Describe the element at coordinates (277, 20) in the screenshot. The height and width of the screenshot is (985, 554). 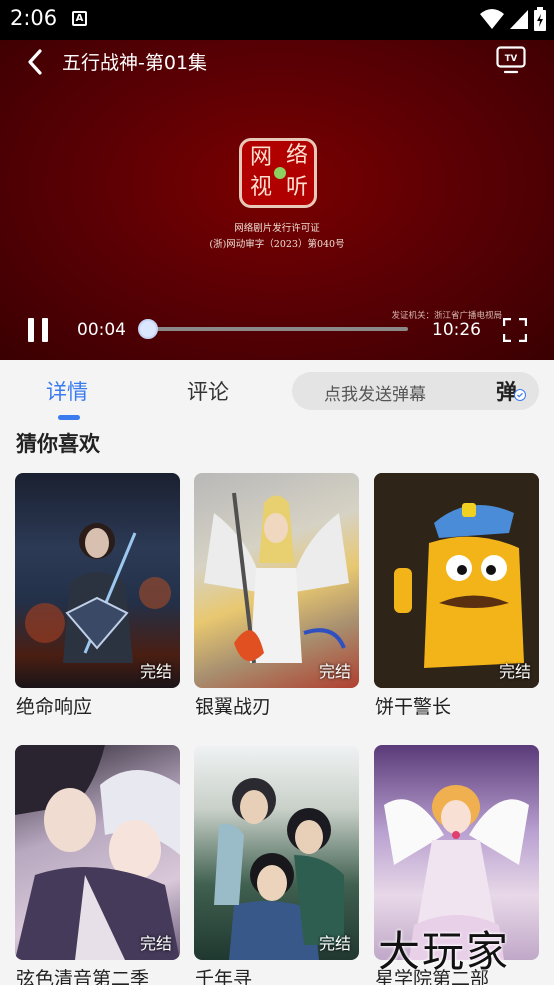
I see `status-bar: 2:06 A` at that location.